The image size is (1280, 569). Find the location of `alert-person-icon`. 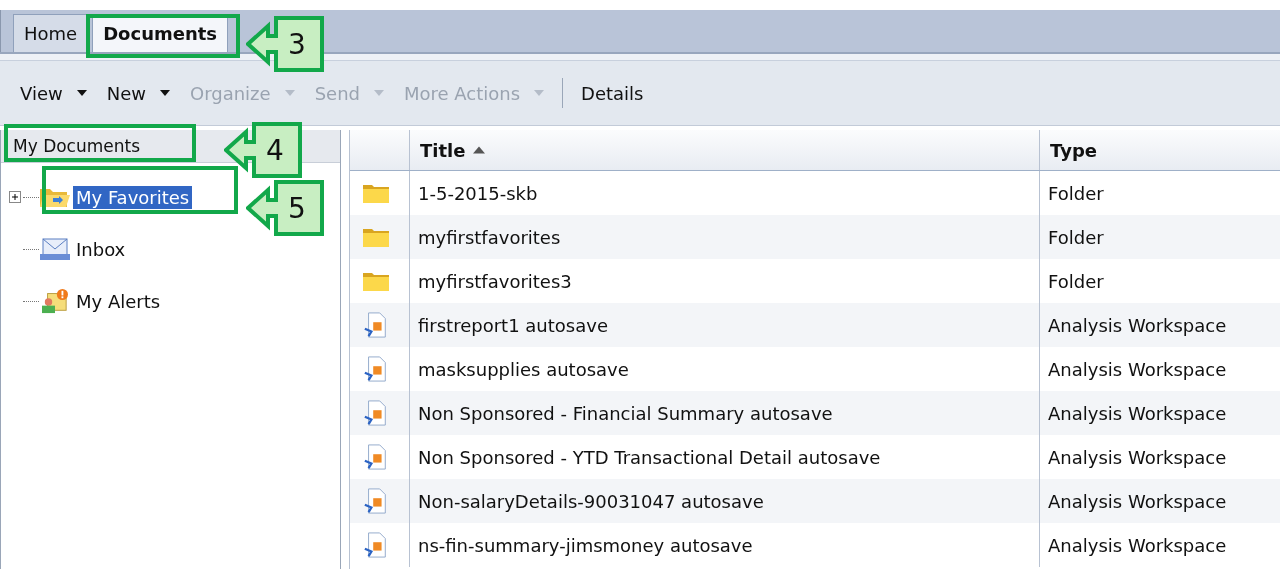

alert-person-icon is located at coordinates (55, 301).